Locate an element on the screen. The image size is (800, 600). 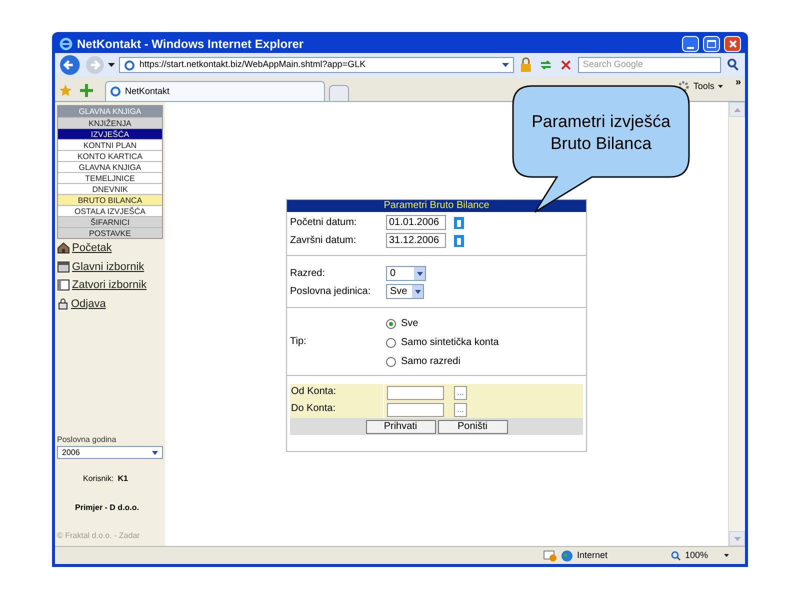
maximize-button is located at coordinates (711, 44).